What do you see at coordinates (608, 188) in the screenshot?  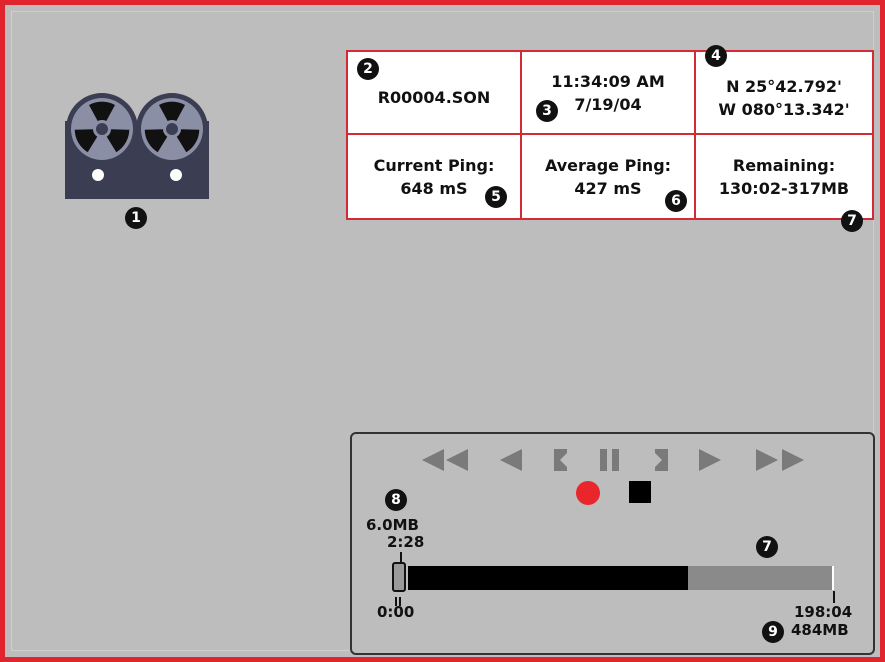 I see `average-ping-value: 427 mS` at bounding box center [608, 188].